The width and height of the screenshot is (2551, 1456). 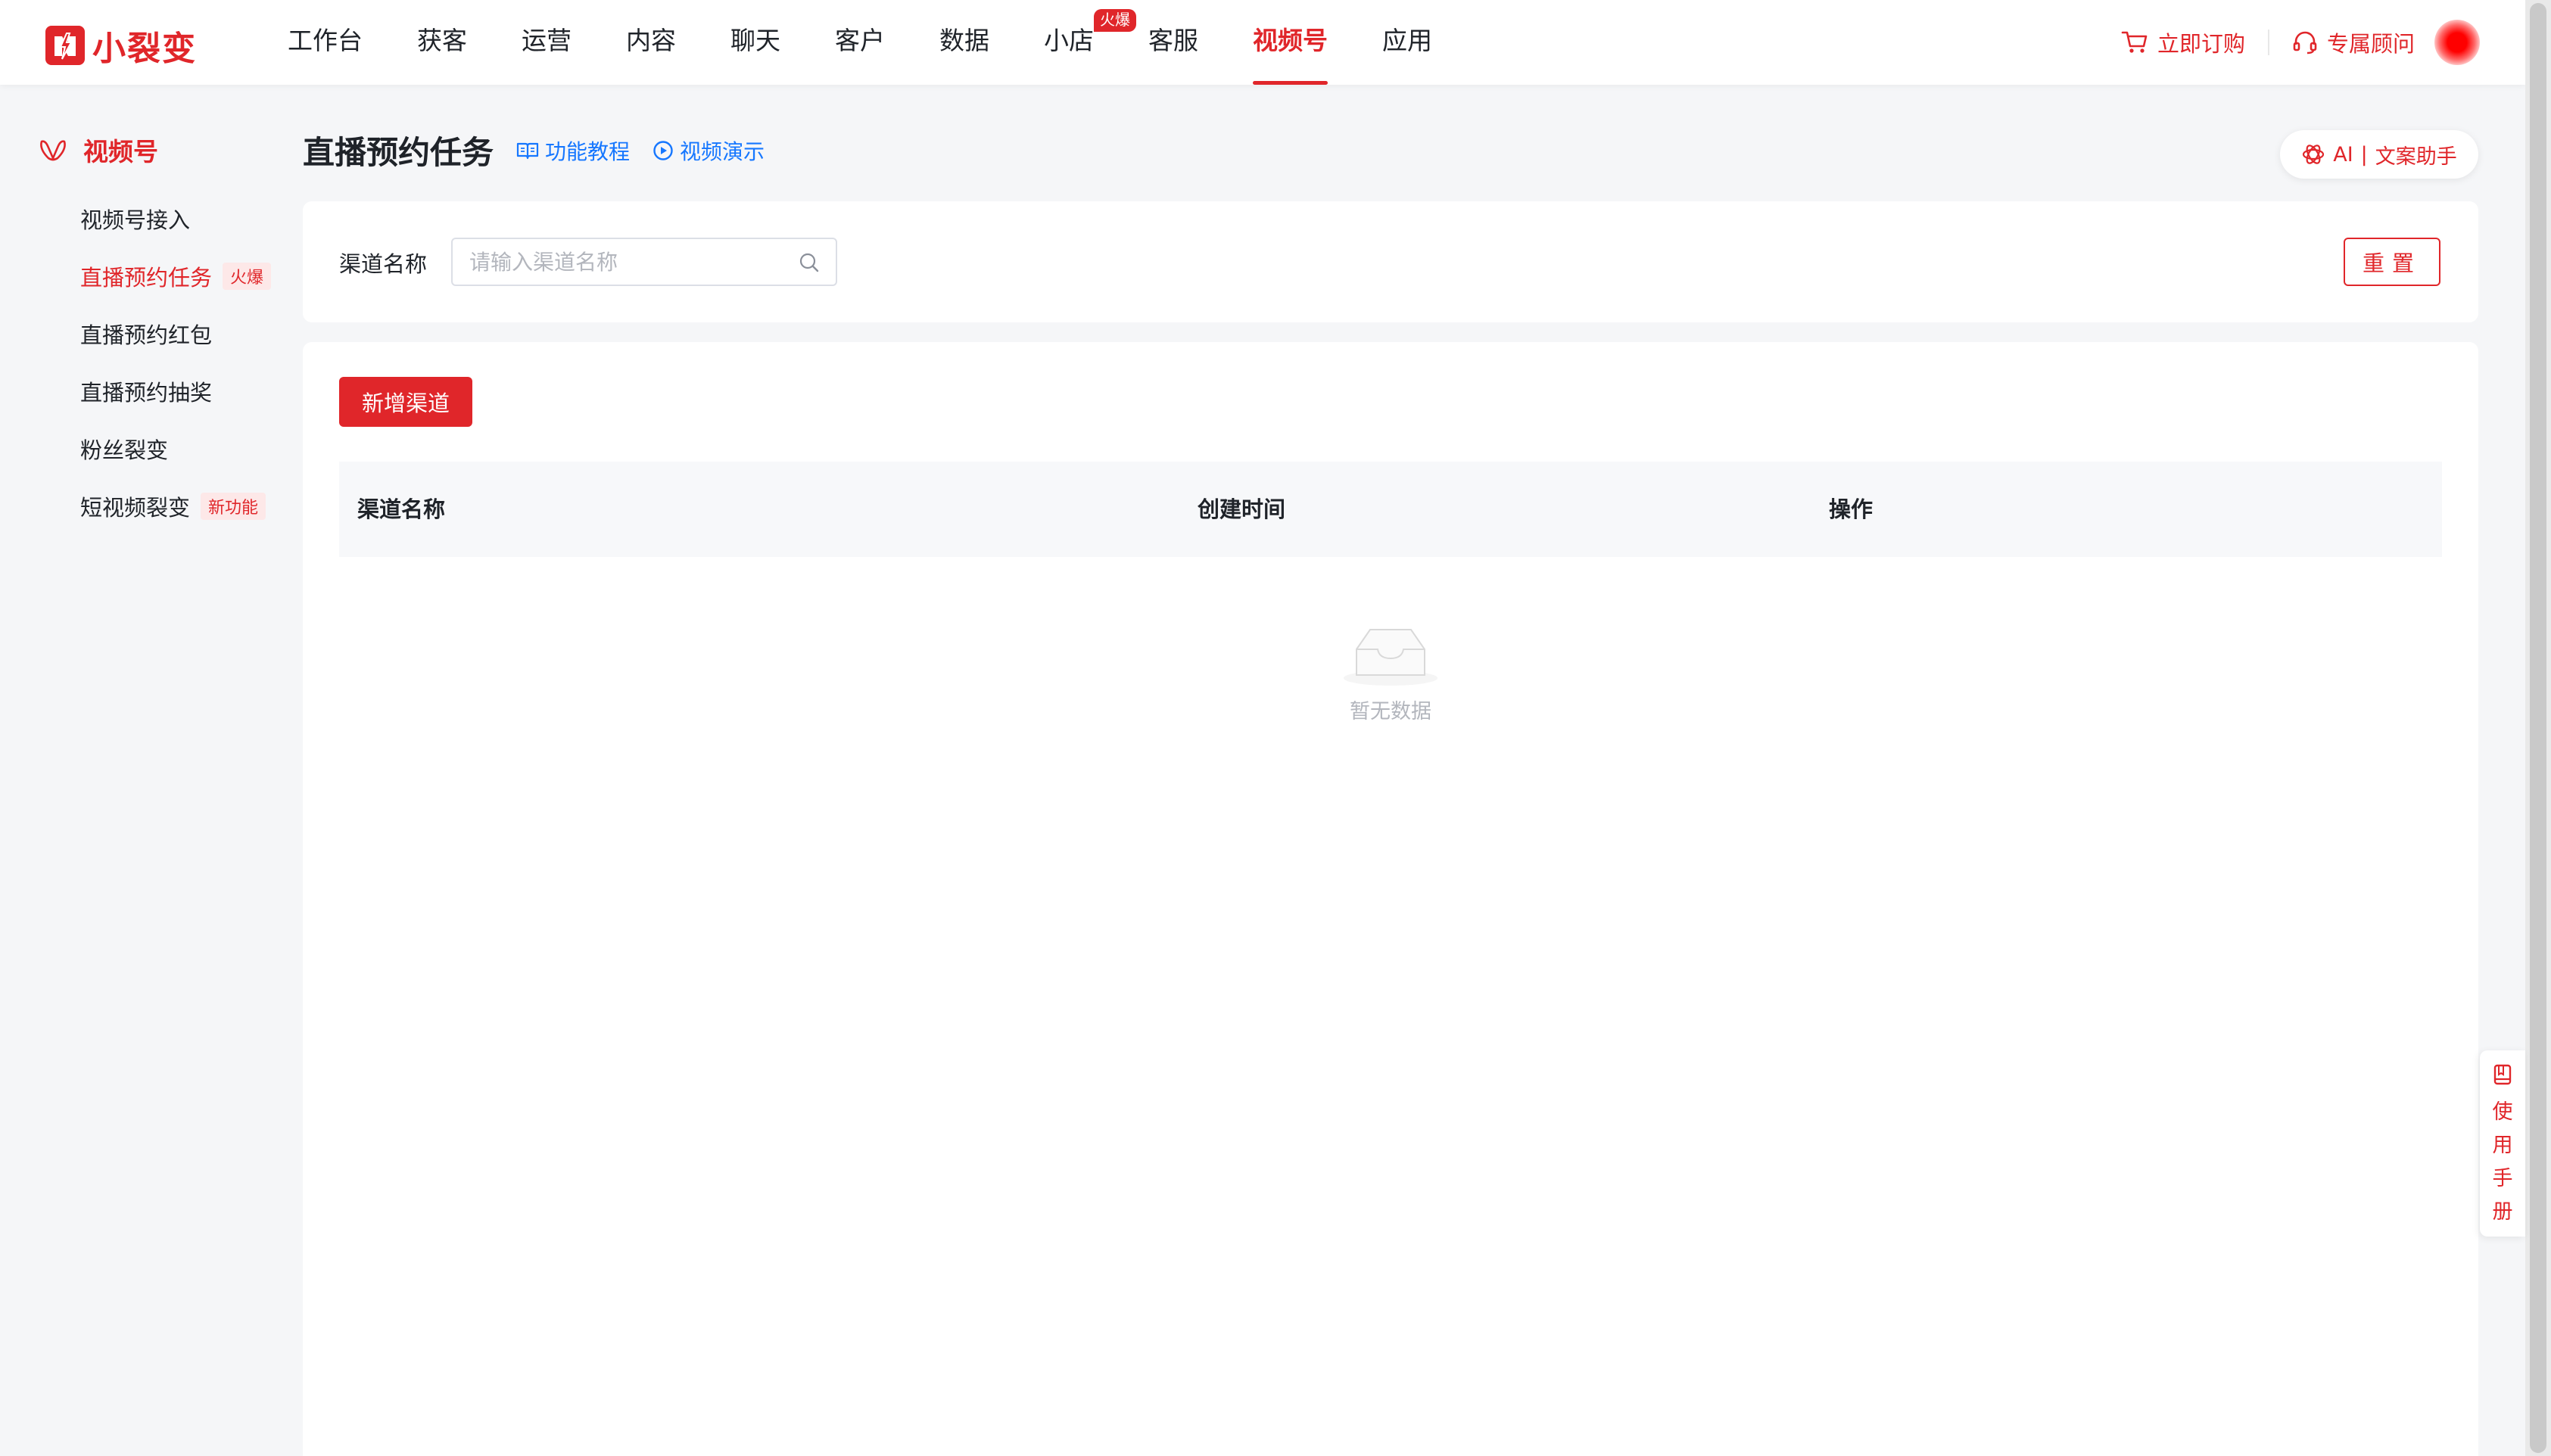 I want to click on reset-button: 重置, so click(x=2392, y=262).